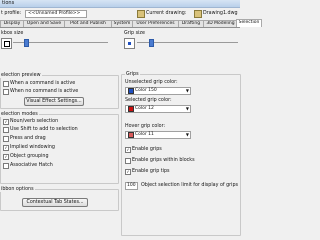  Describe the element at coordinates (12, 23) in the screenshot. I see `tab-display: Display` at that location.